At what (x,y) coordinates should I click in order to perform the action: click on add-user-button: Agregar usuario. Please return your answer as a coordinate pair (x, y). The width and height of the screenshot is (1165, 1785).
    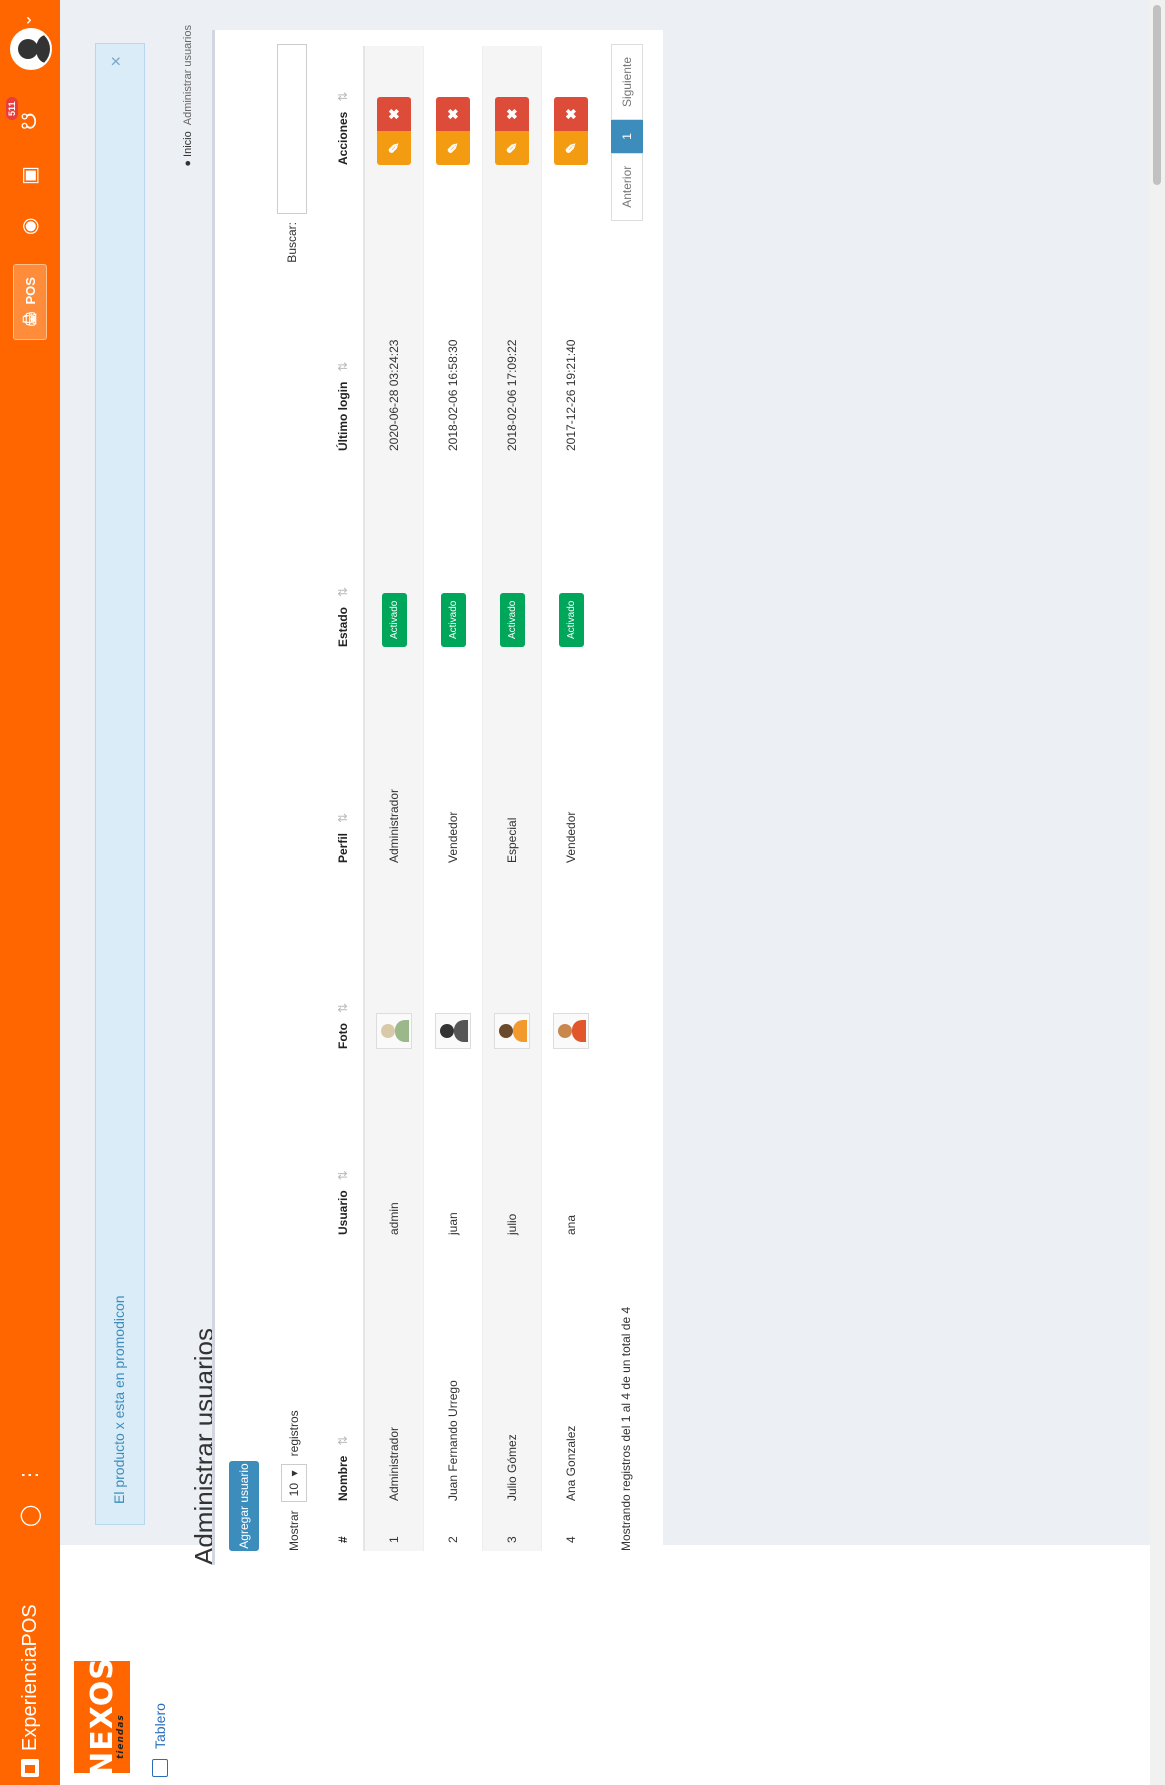
    Looking at the image, I should click on (244, 1506).